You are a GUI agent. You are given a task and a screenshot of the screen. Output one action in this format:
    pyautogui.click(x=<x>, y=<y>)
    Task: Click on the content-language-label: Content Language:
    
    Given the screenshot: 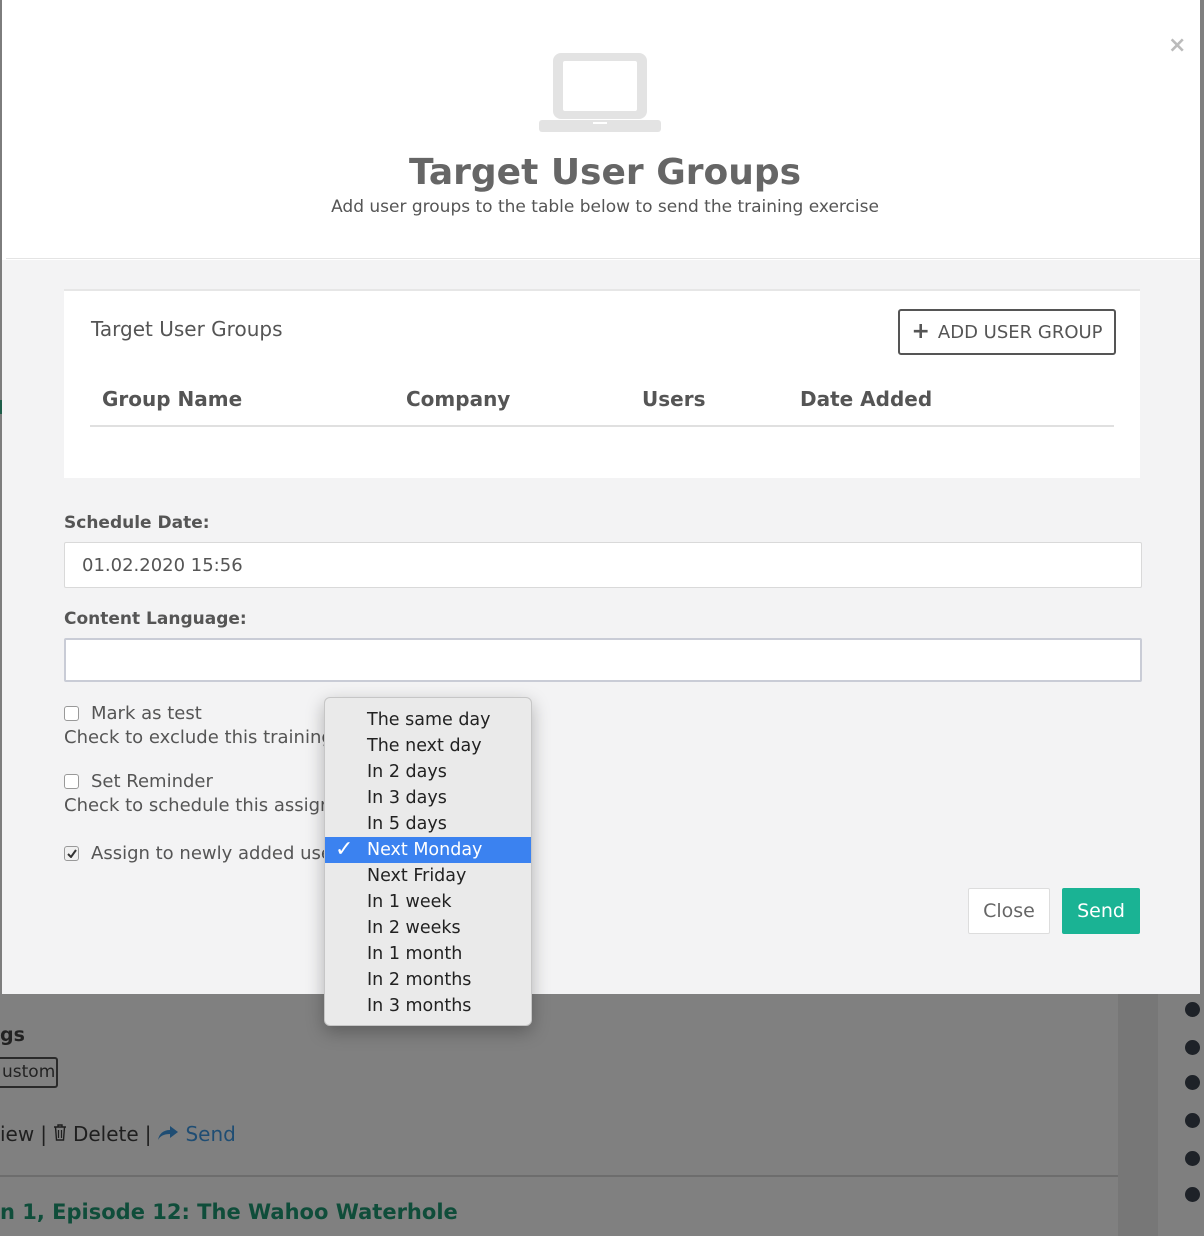 What is the action you would take?
    pyautogui.click(x=155, y=619)
    